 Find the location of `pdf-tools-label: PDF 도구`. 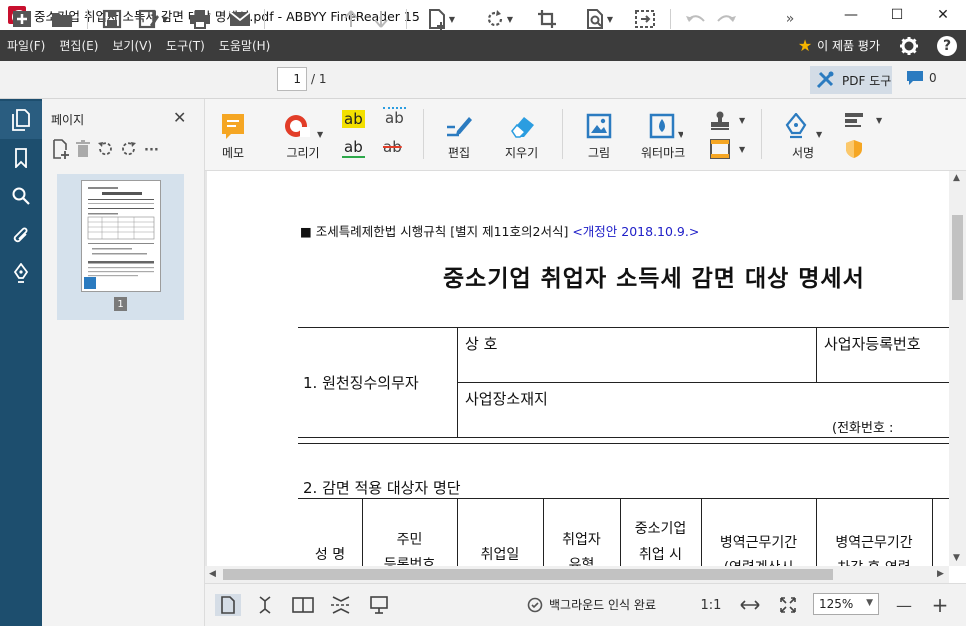

pdf-tools-label: PDF 도구 is located at coordinates (867, 80).